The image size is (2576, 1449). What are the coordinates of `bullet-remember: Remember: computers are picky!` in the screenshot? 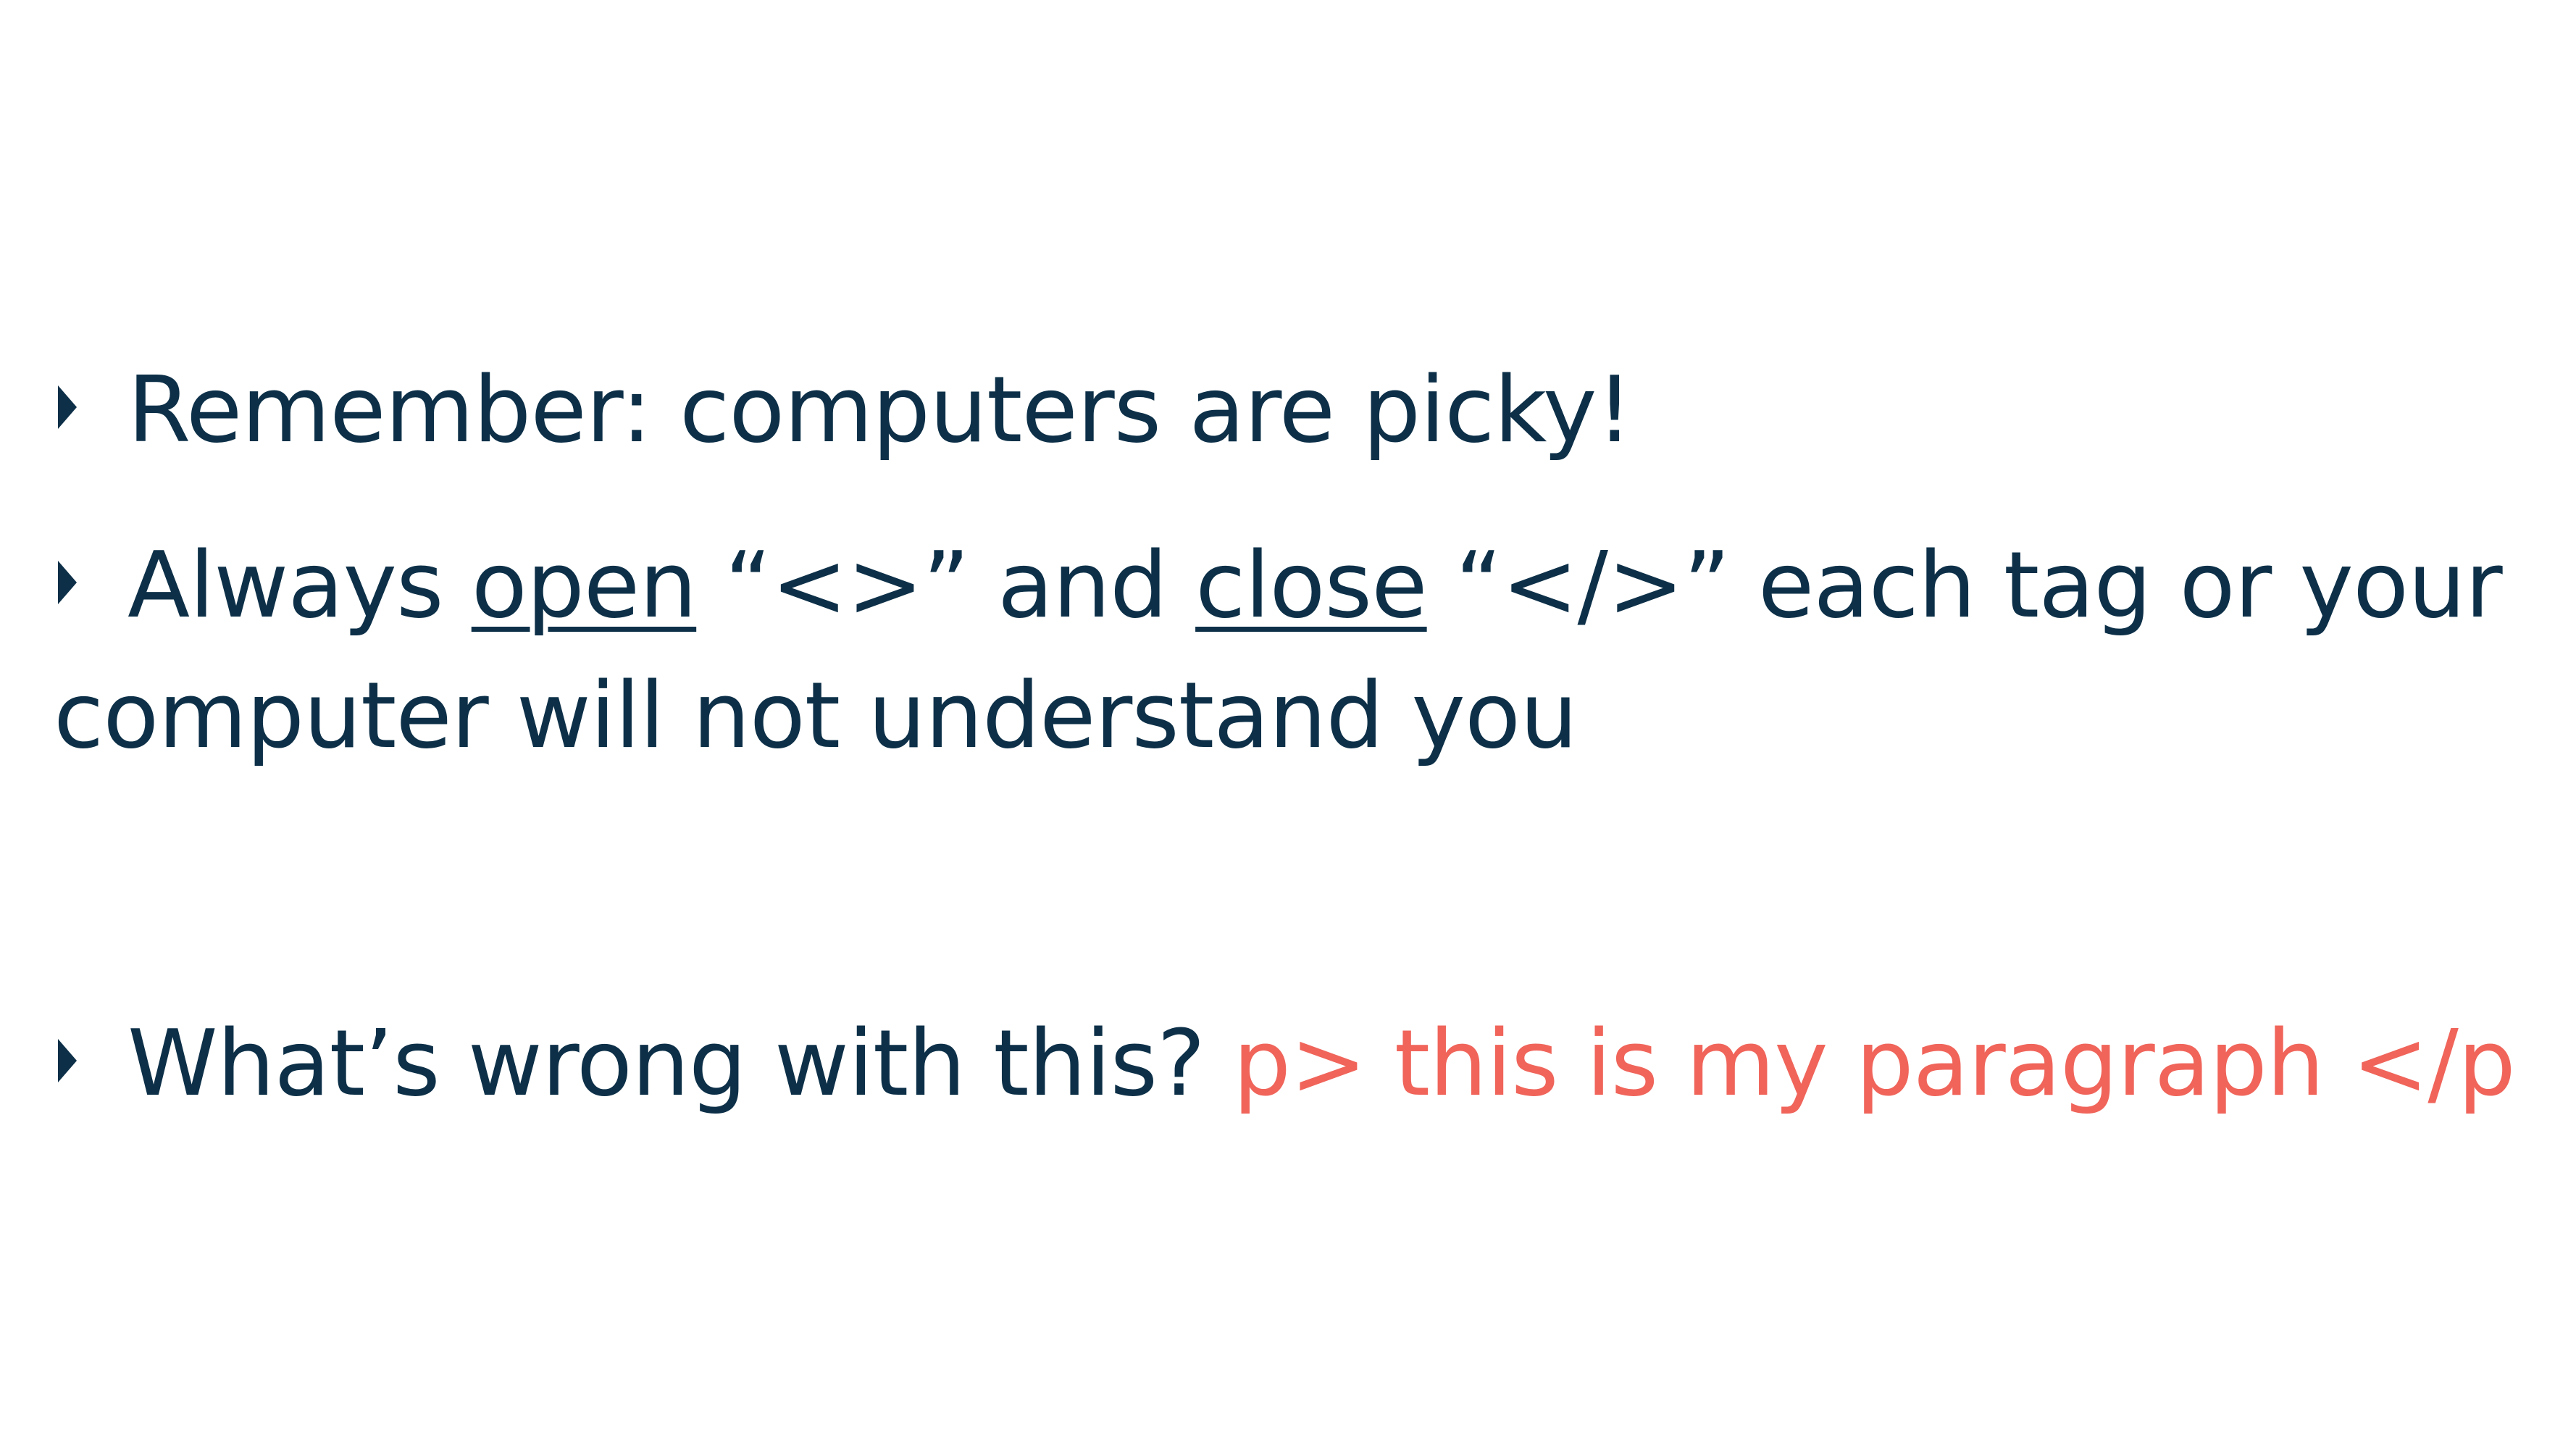 It's located at (845, 410).